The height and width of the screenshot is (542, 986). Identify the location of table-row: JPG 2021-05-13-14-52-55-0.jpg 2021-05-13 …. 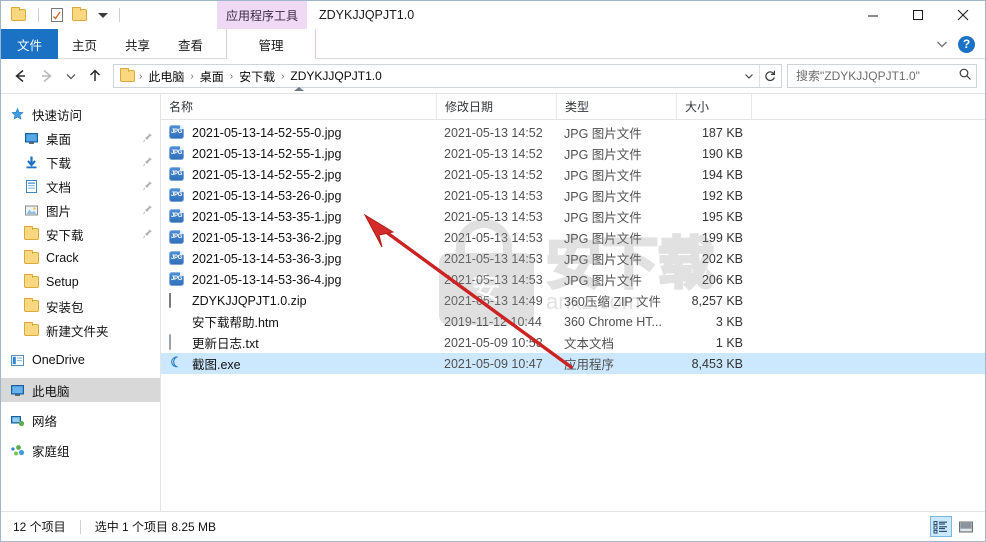
(573, 132).